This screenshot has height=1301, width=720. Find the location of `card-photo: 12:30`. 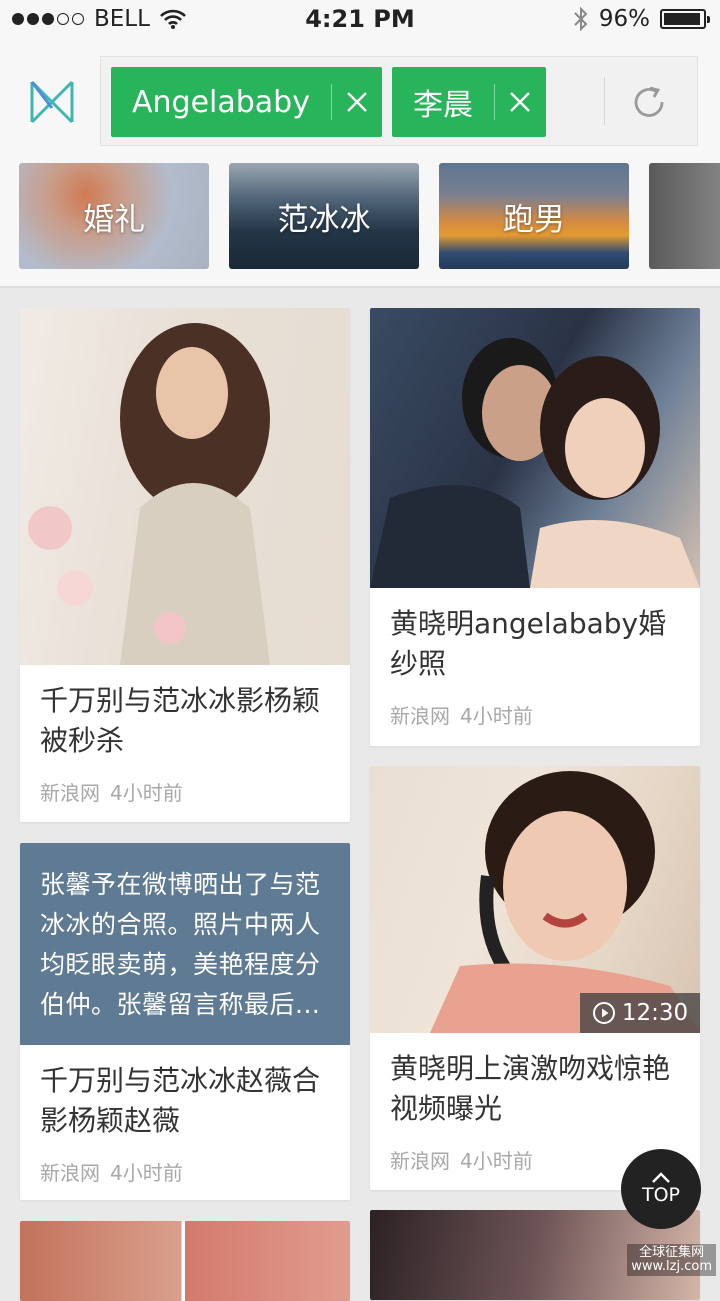

card-photo: 12:30 is located at coordinates (535, 899).